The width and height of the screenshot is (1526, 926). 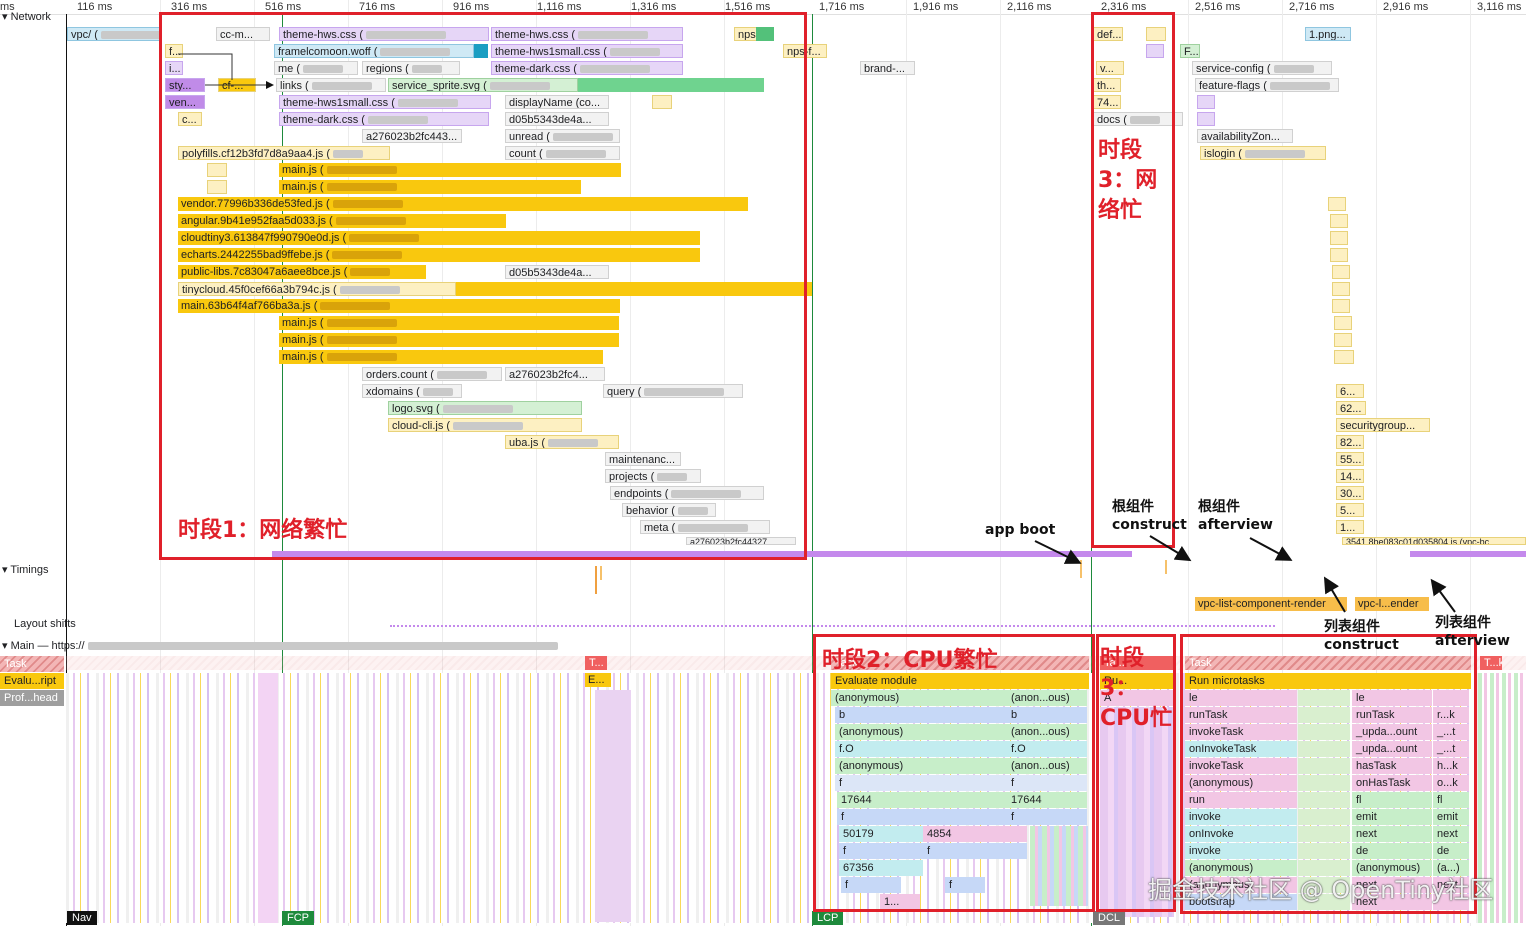 What do you see at coordinates (1443, 595) in the screenshot?
I see `arrow-list-afterview` at bounding box center [1443, 595].